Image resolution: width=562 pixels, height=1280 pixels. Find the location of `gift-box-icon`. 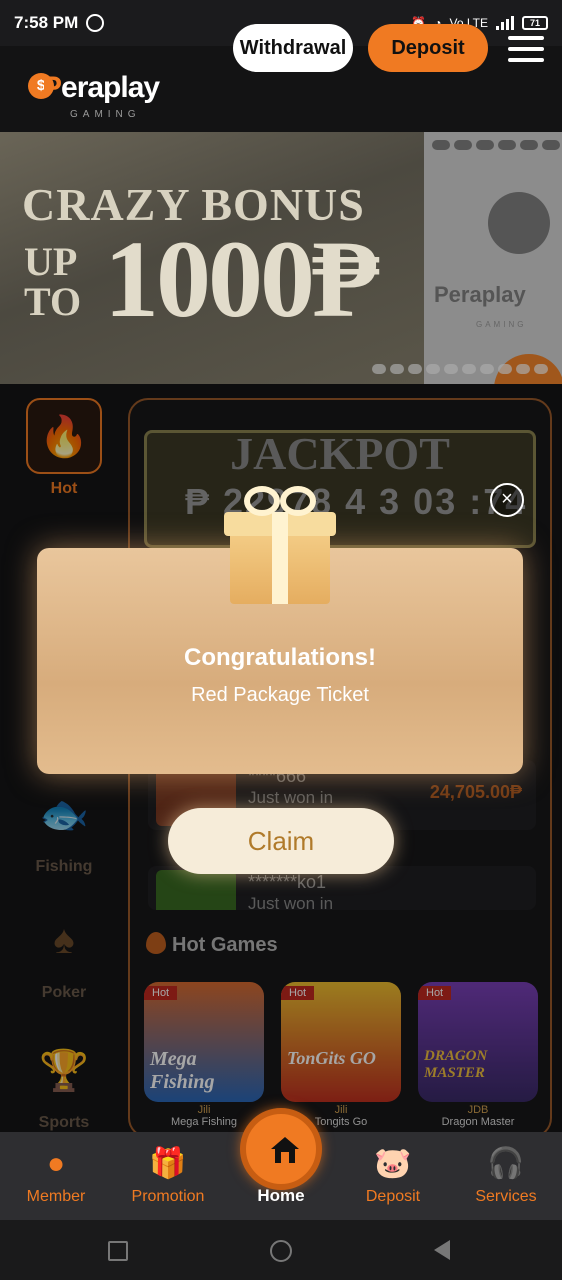

gift-box-icon is located at coordinates (280, 545).